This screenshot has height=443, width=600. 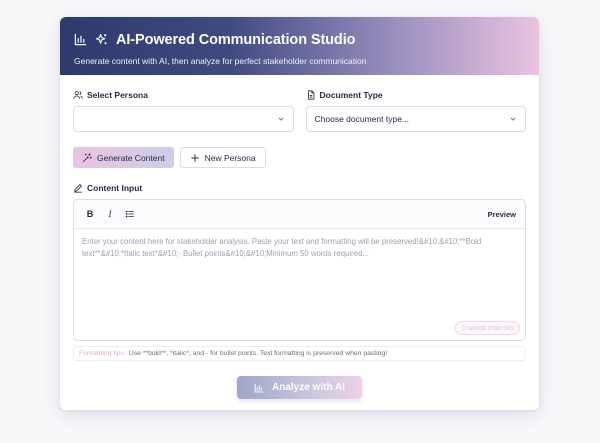 I want to click on new-persona-button: New Persona, so click(x=222, y=157).